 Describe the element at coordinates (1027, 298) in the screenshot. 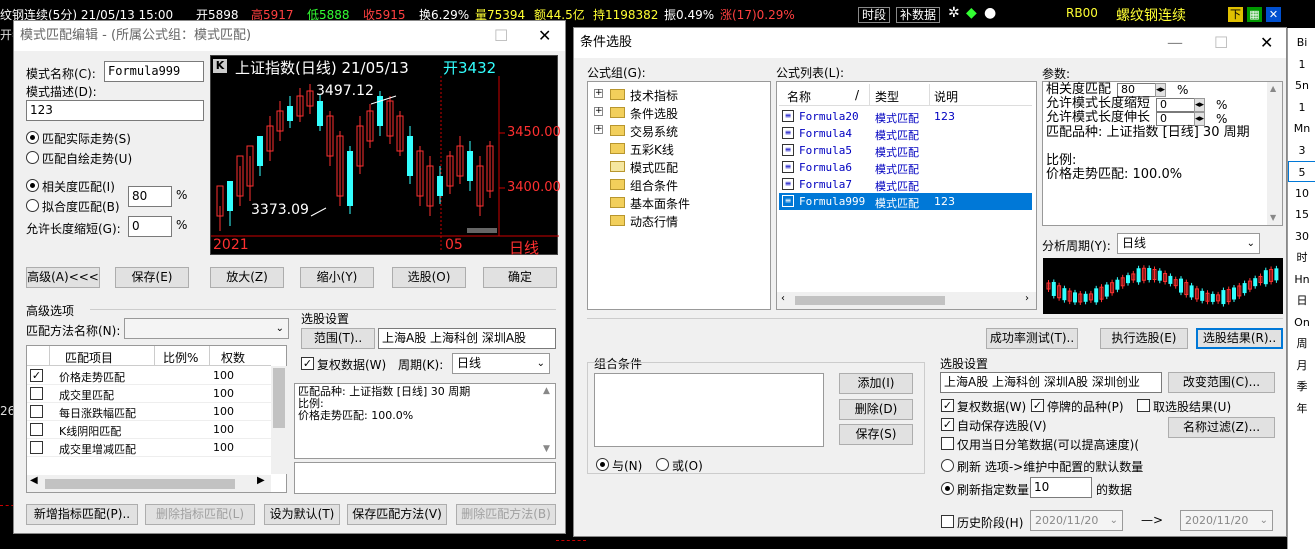

I see `chevron-right-icon: ›` at that location.